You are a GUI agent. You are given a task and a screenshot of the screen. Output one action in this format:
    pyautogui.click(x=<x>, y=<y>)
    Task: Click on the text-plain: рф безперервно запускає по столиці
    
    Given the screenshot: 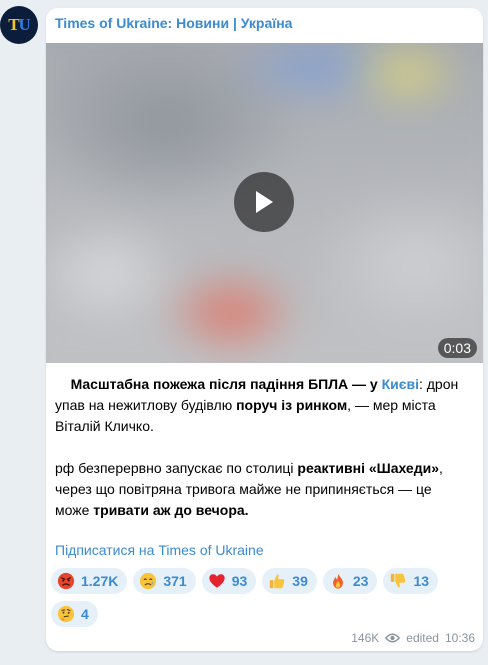 What is the action you would take?
    pyautogui.click(x=176, y=468)
    